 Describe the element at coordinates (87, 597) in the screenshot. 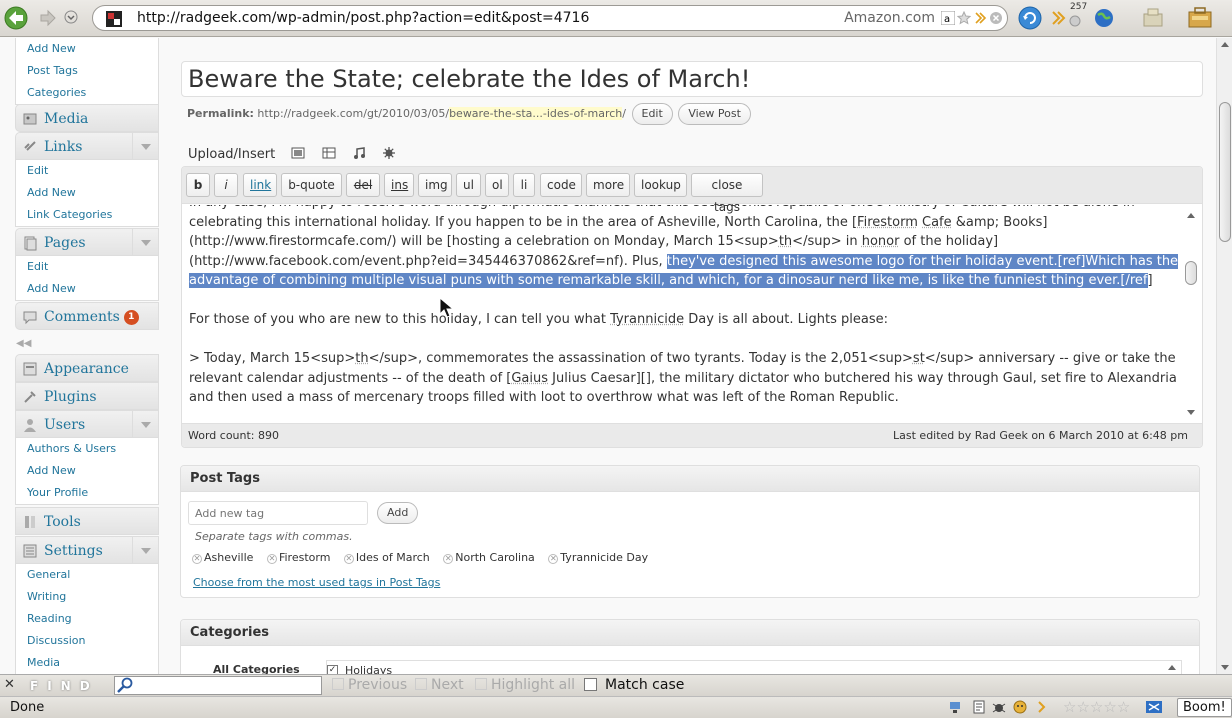

I see `sidebar-item-writing: Writing` at that location.